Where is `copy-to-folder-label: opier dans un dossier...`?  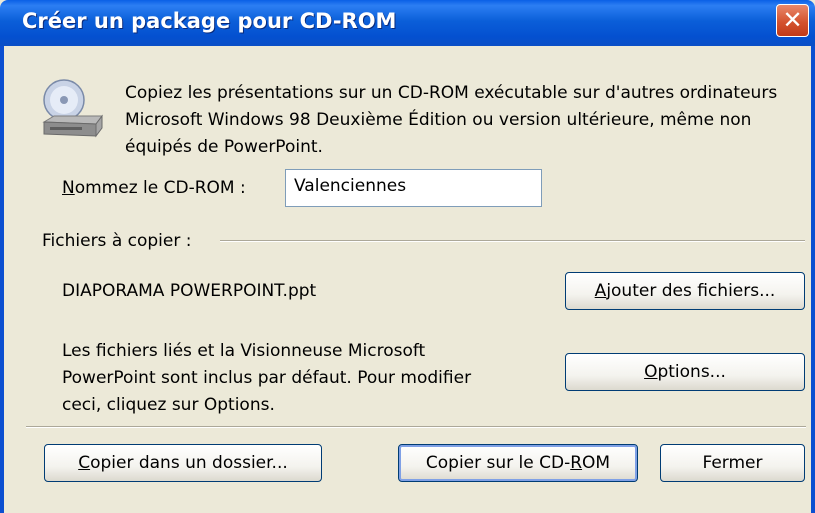
copy-to-folder-label: opier dans un dossier... is located at coordinates (189, 463).